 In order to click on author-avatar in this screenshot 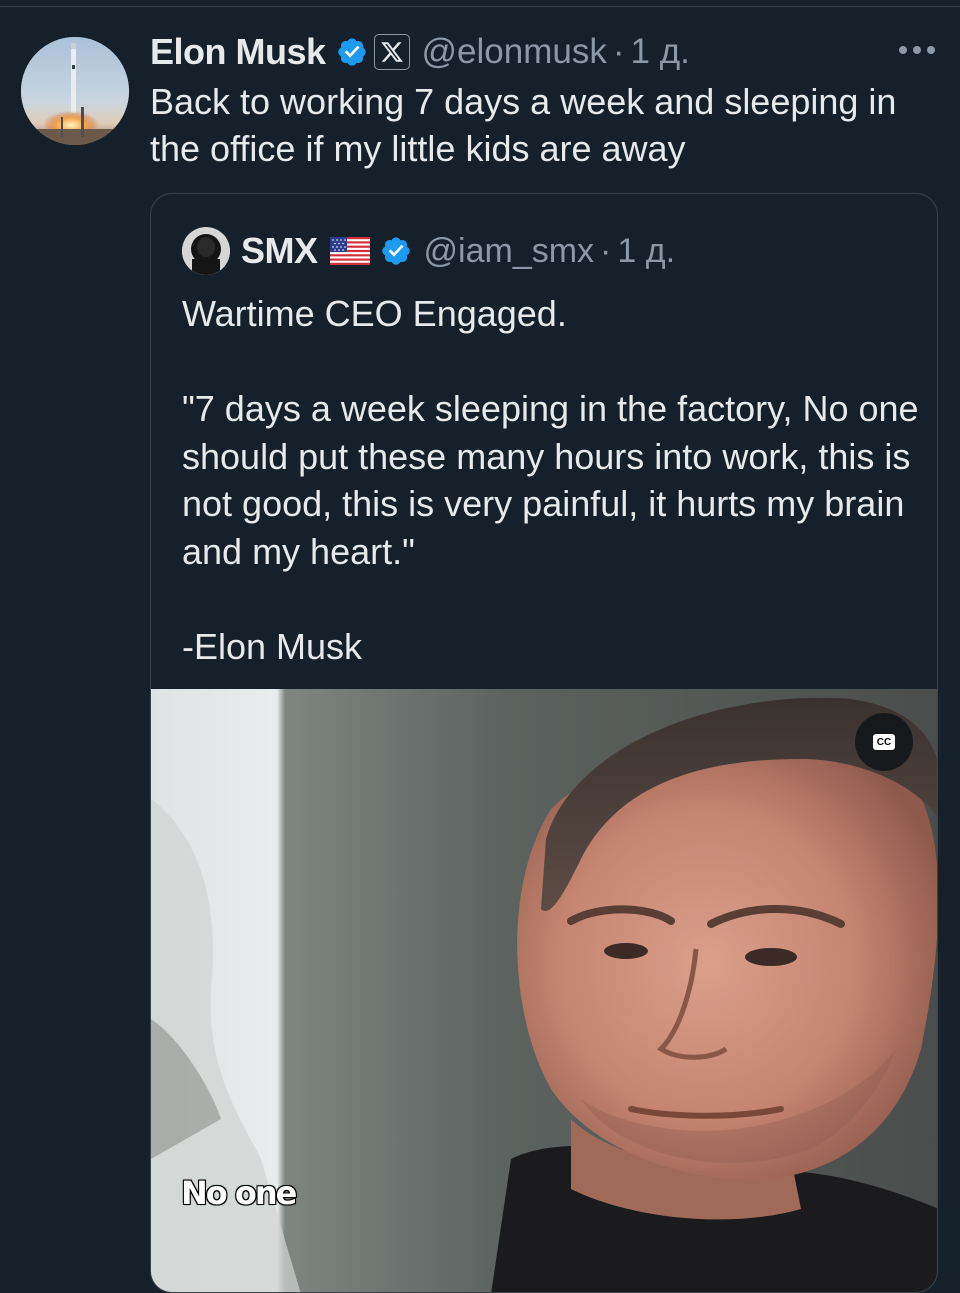, I will do `click(75, 91)`.